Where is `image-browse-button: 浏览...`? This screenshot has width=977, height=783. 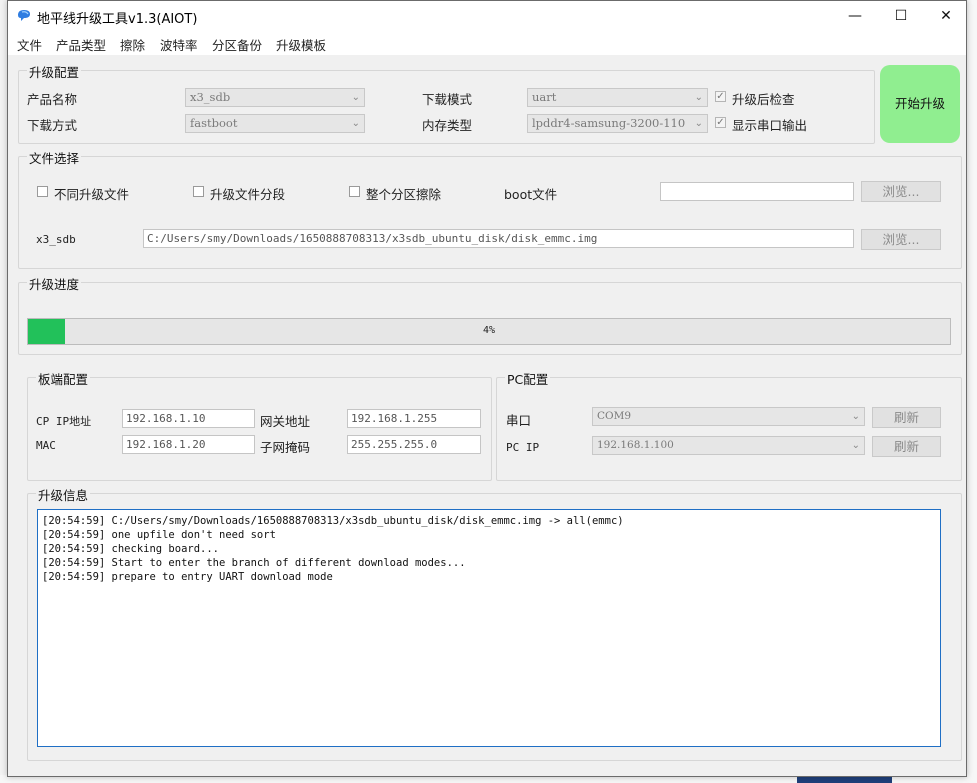 image-browse-button: 浏览... is located at coordinates (901, 239).